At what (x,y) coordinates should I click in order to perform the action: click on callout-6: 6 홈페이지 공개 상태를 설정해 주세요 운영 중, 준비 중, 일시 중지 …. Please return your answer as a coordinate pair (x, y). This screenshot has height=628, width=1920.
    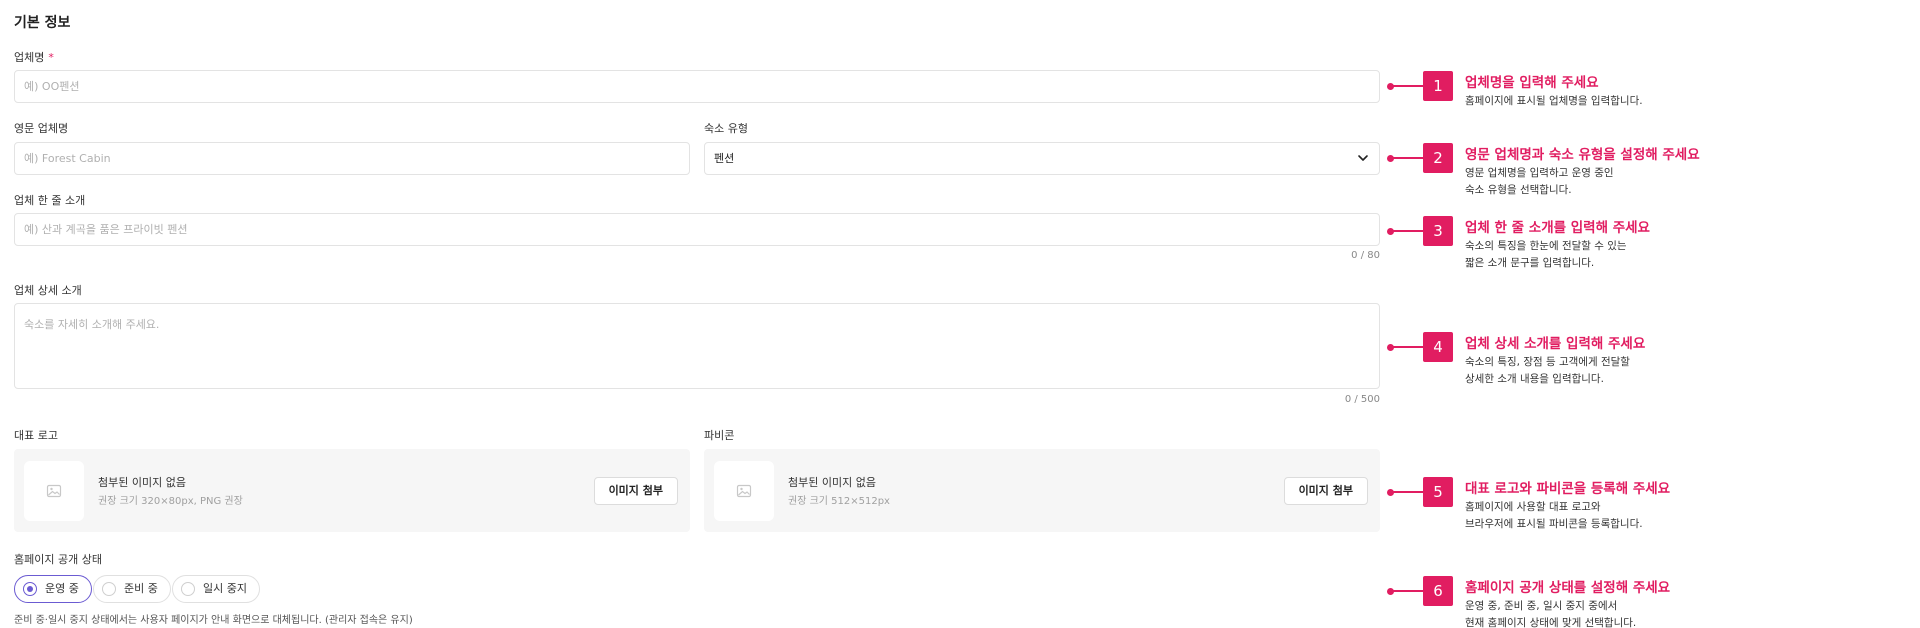
    Looking at the image, I should click on (1648, 601).